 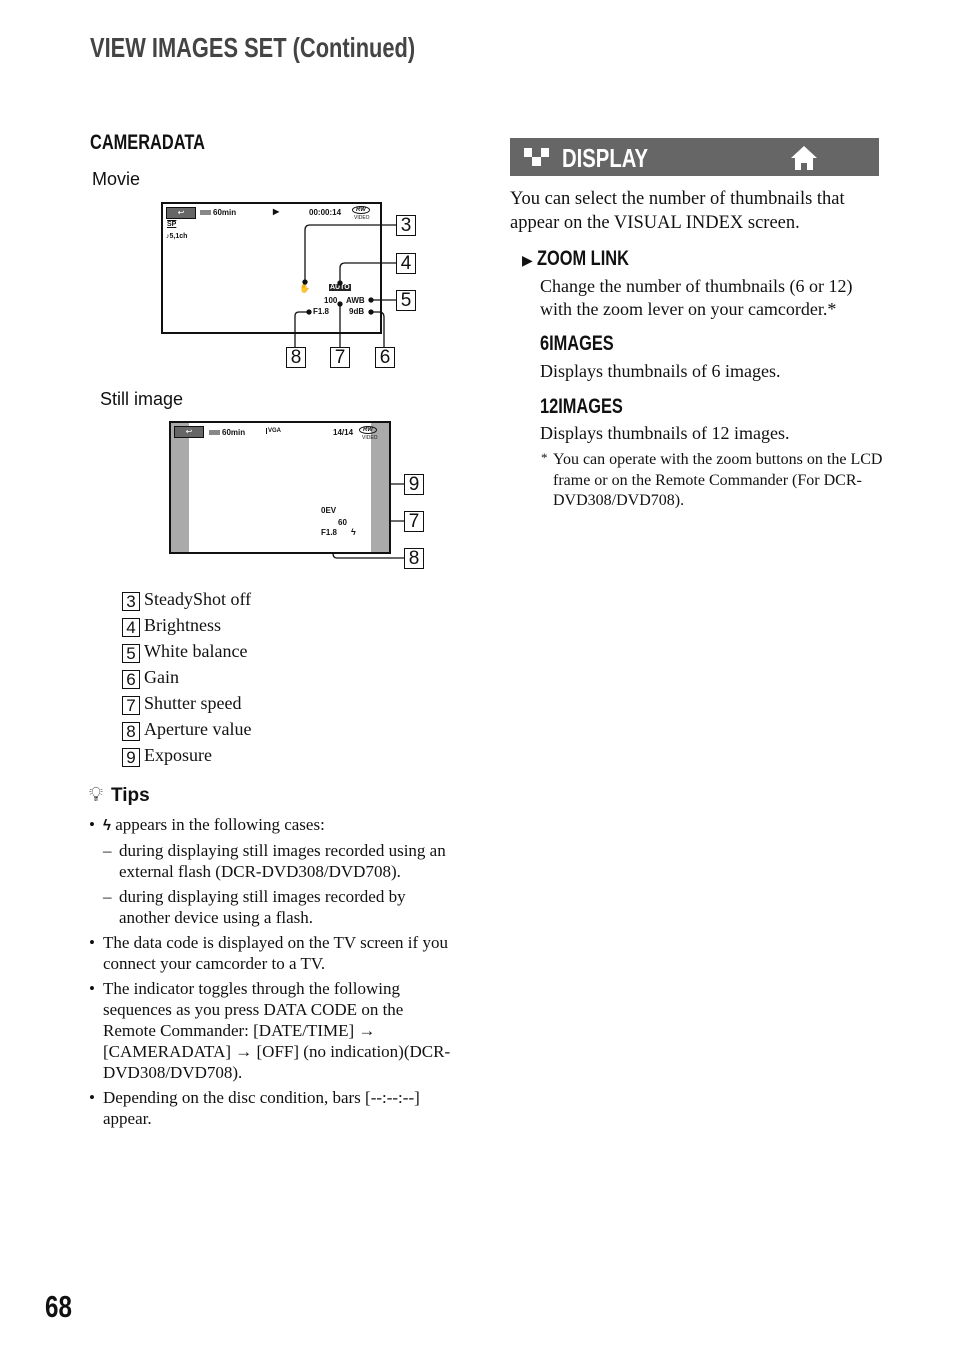 I want to click on legend-item: 5 White balance, so click(x=185, y=652).